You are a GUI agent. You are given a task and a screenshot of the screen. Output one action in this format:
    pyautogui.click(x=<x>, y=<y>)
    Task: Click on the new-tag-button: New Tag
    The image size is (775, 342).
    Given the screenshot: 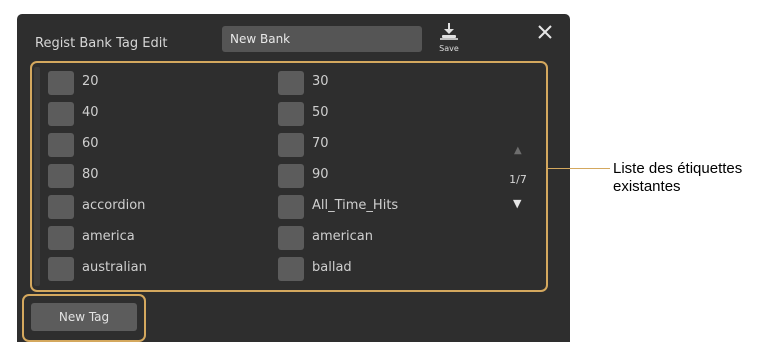 What is the action you would take?
    pyautogui.click(x=84, y=317)
    